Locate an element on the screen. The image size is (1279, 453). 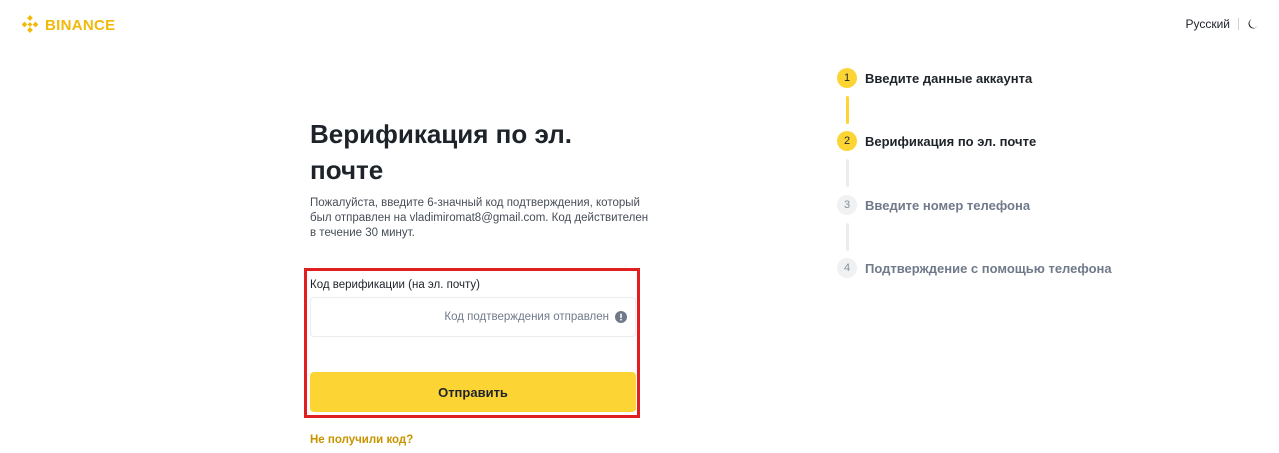
binance-diamond-icon is located at coordinates (30, 25).